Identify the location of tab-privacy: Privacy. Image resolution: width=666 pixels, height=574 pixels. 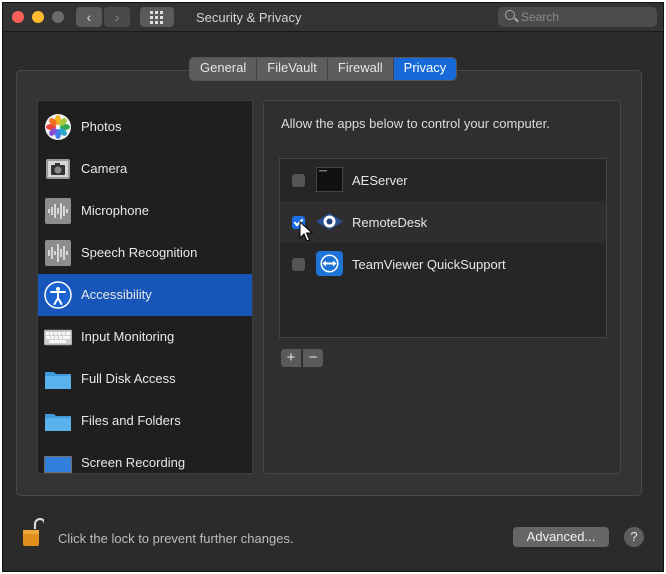
(425, 69).